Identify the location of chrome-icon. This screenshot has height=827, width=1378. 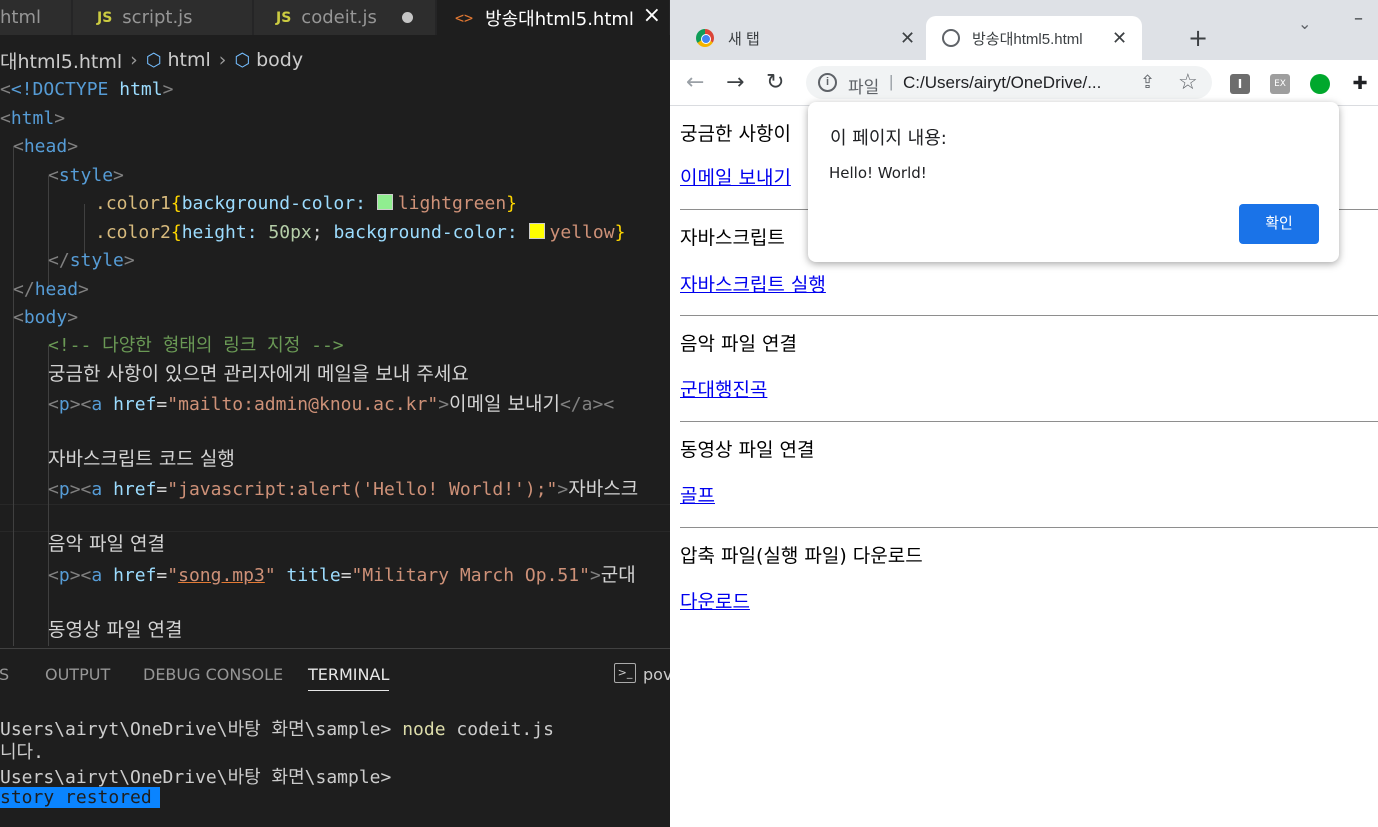
(705, 38).